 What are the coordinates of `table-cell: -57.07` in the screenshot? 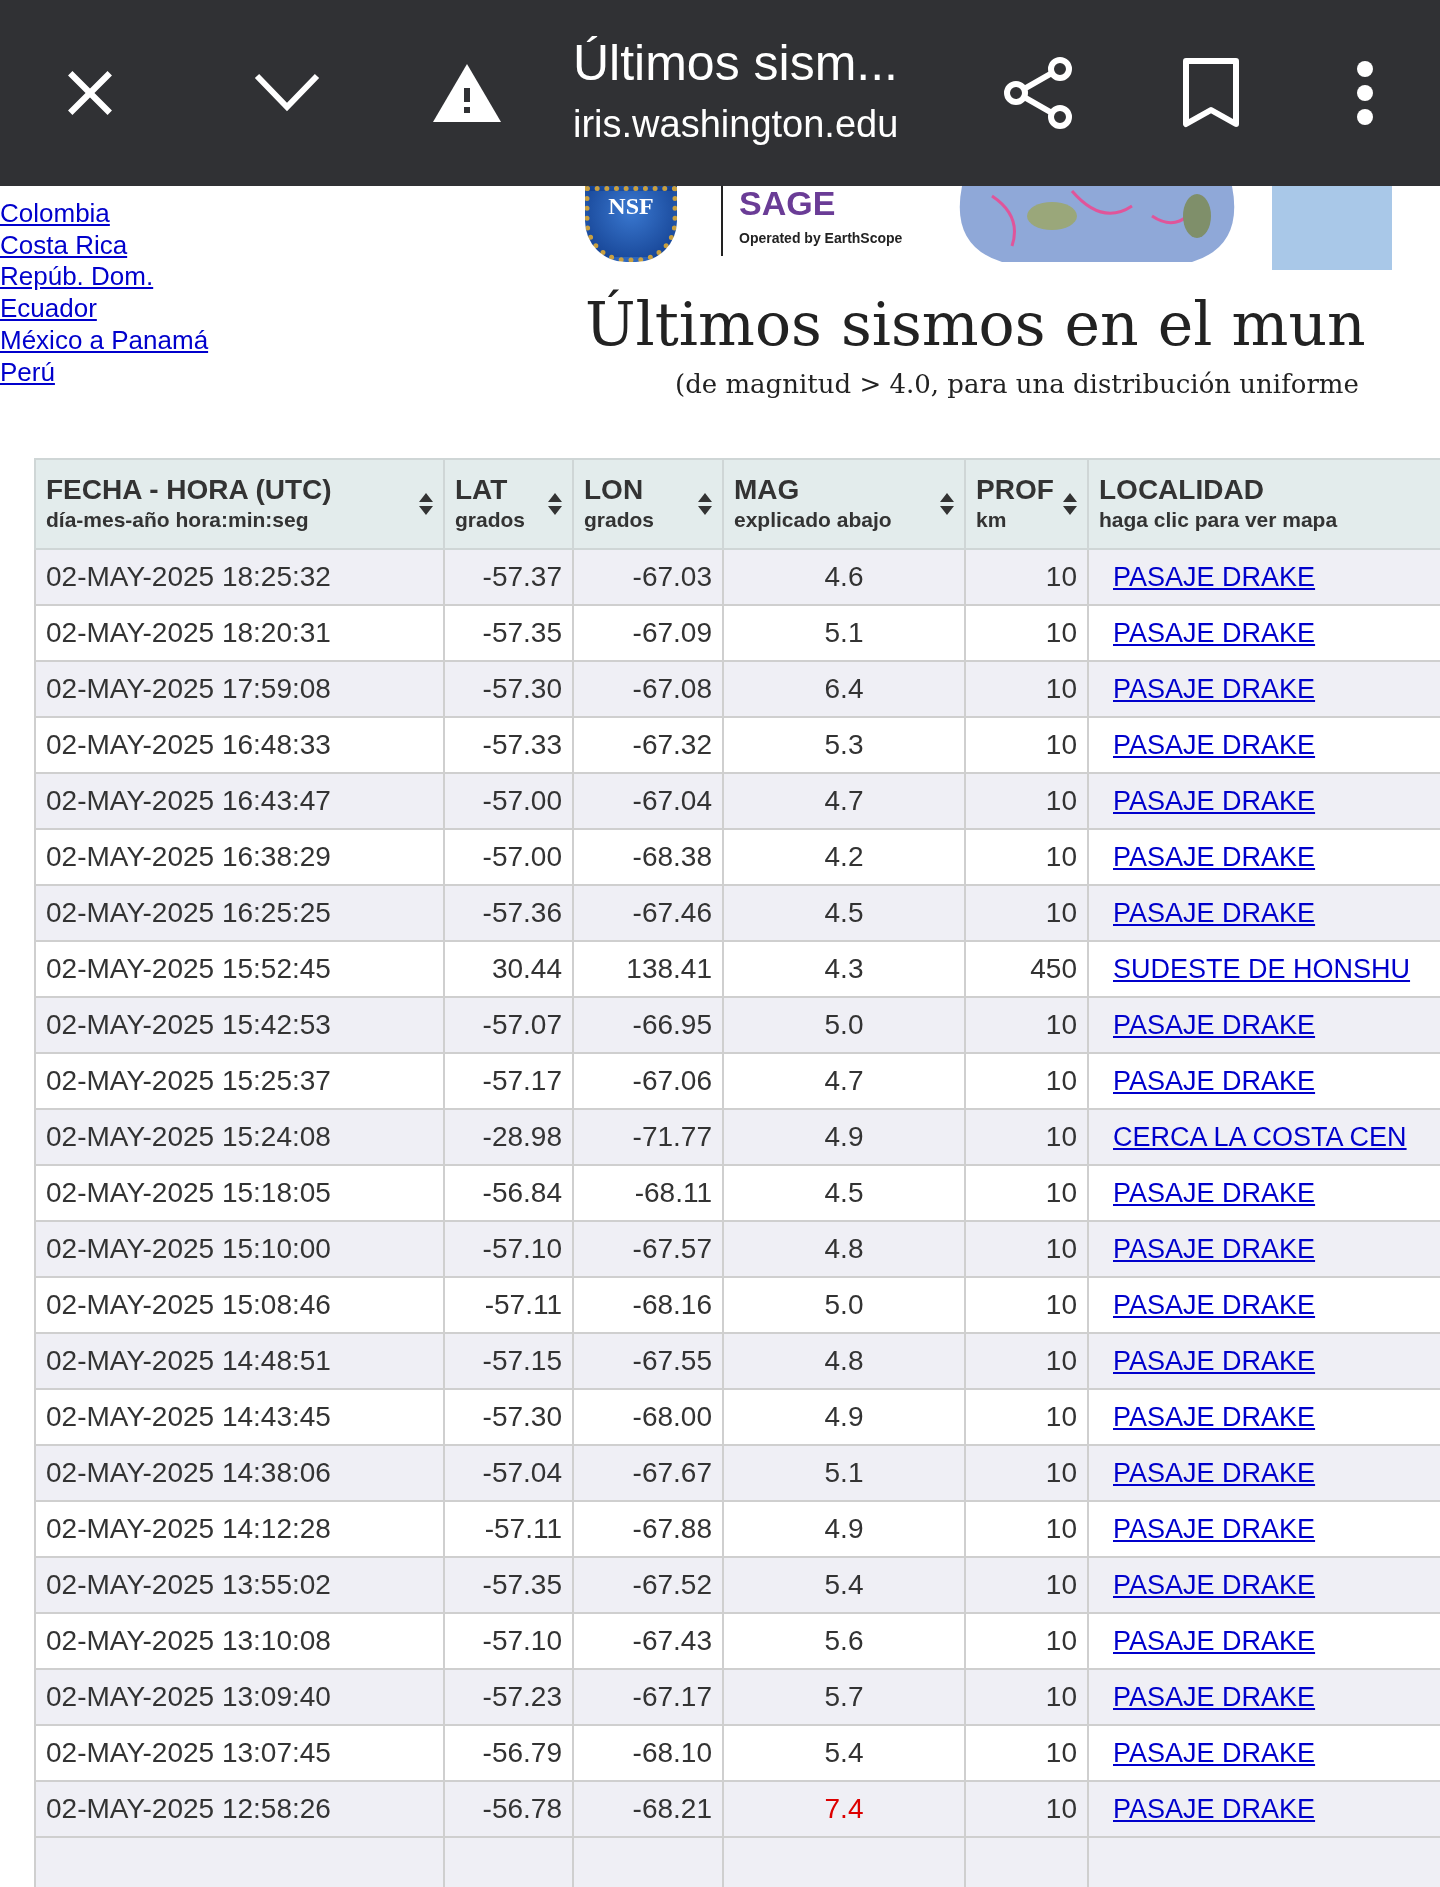 It's located at (508, 1025).